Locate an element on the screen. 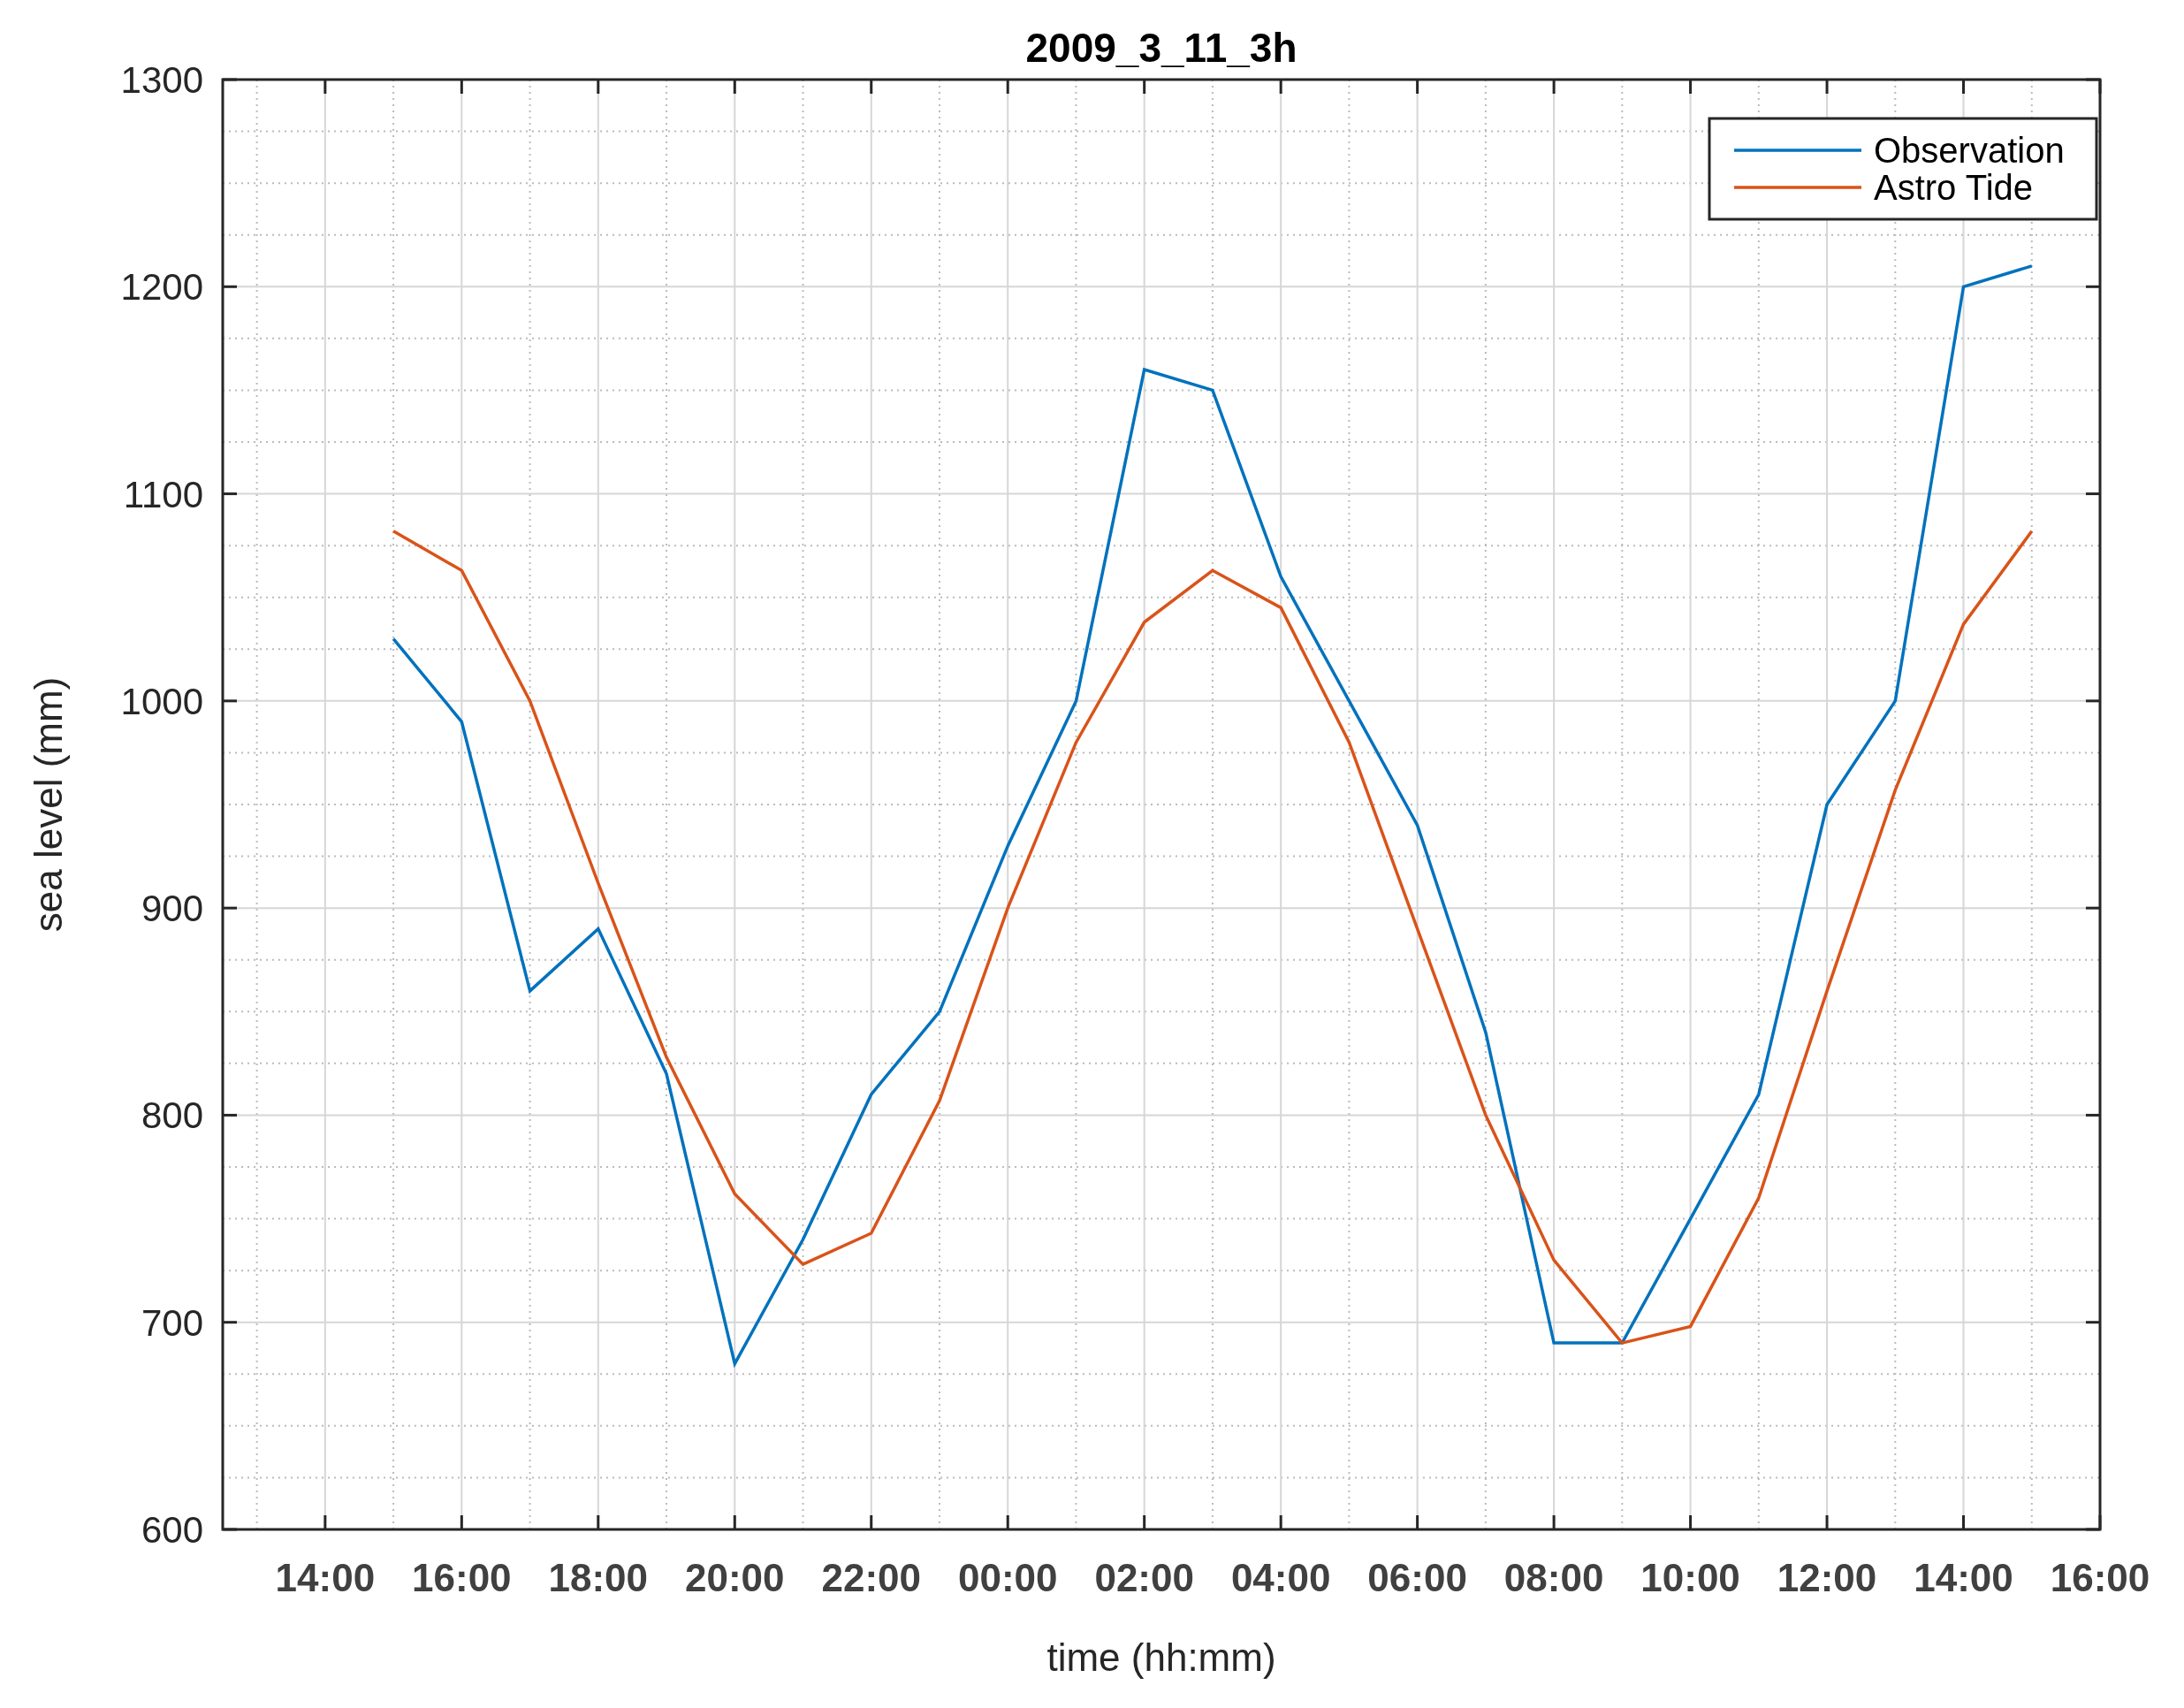  legend-label: Astro Tide is located at coordinates (1954, 187).